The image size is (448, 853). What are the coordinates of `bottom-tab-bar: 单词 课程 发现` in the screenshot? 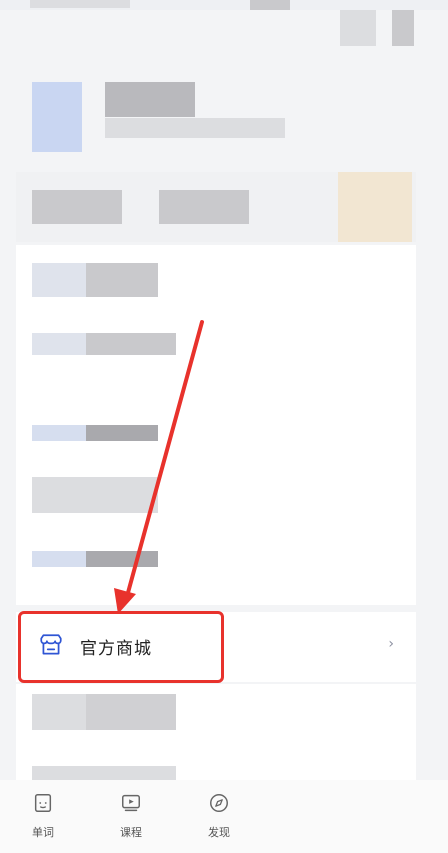 It's located at (224, 816).